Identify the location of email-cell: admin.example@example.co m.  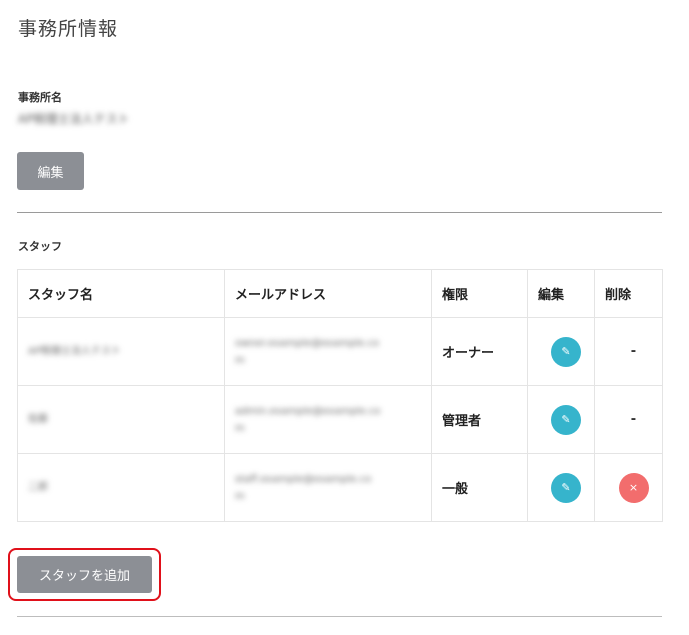
(328, 419).